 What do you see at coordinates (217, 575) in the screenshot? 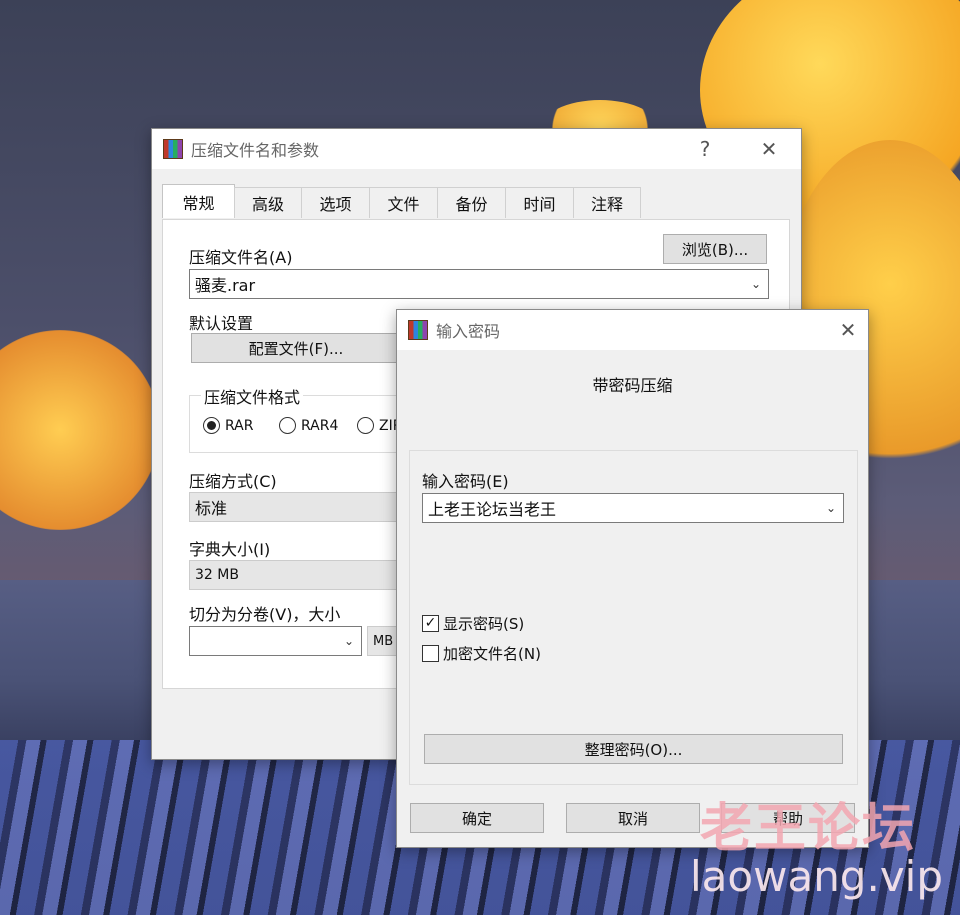
I see `dictionary-size-value: 32 MB` at bounding box center [217, 575].